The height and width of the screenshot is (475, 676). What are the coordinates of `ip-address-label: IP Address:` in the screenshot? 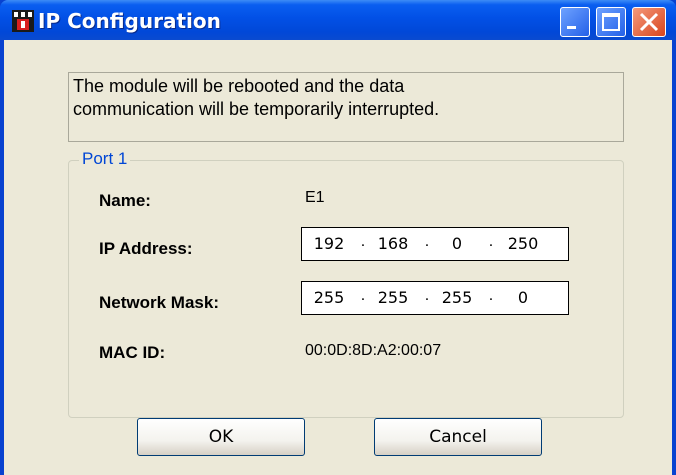 It's located at (146, 248).